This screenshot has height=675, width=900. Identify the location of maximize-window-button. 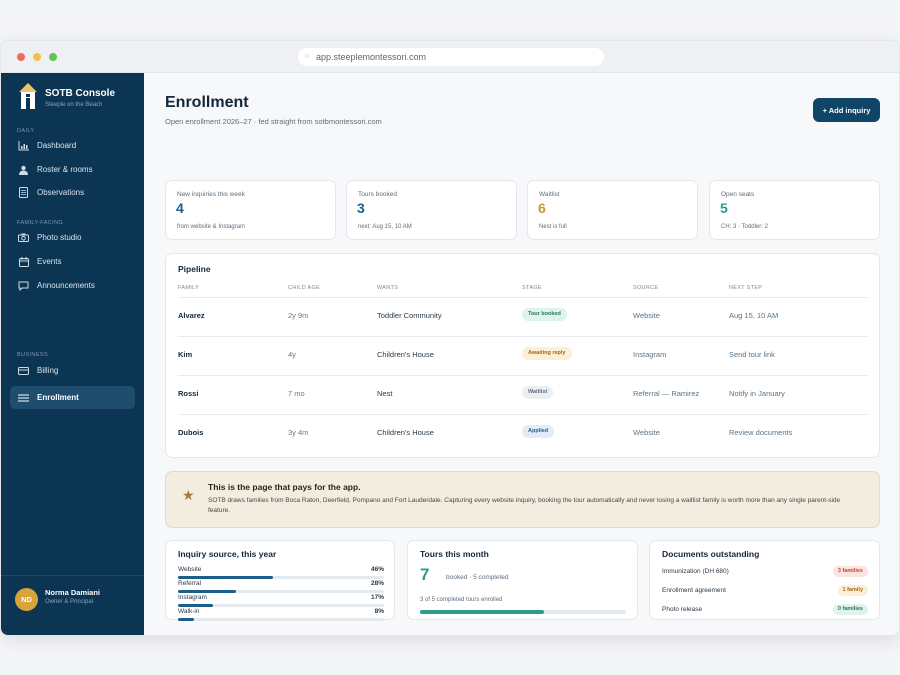
(53, 57).